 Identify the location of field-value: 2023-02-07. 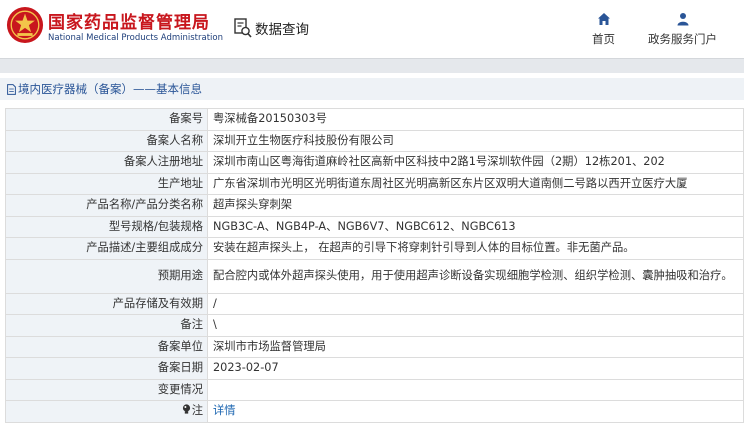
(475, 368).